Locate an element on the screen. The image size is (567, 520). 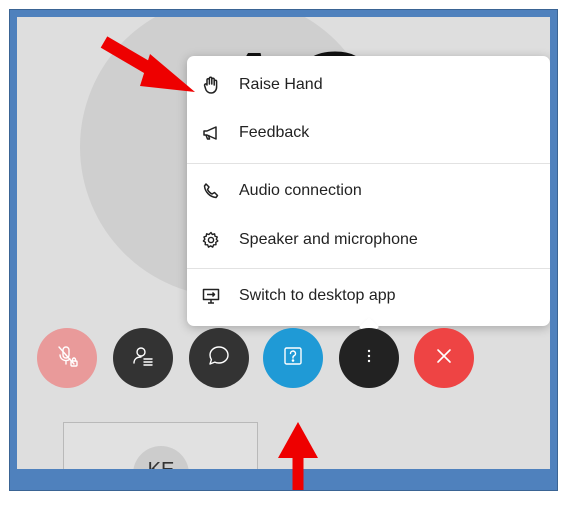
arrow-to-raise-hand is located at coordinates (147, 64).